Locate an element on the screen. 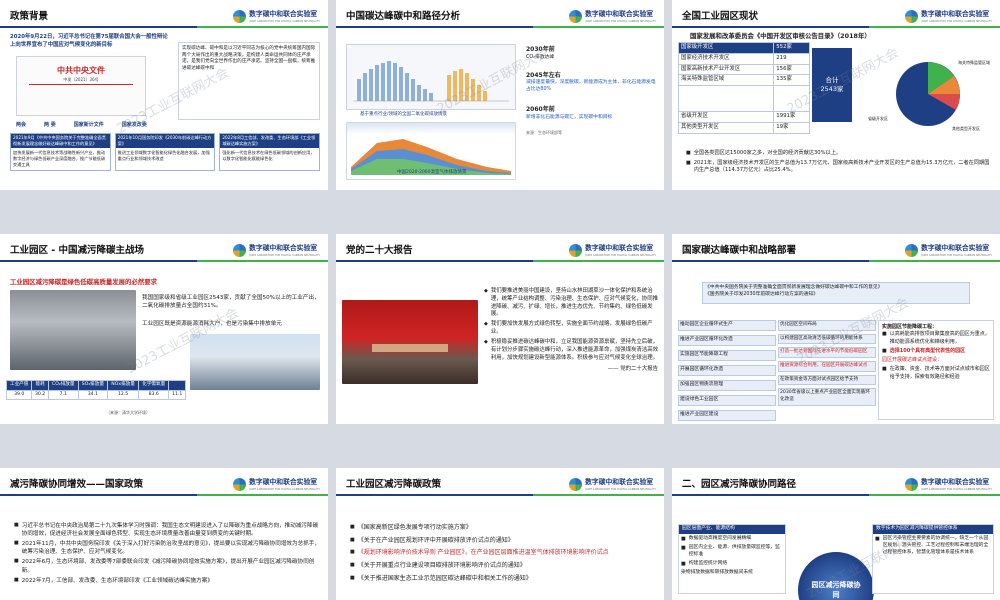 This screenshot has width=1000, height=600. slide-title: 全国工业园区现状 is located at coordinates (720, 16).